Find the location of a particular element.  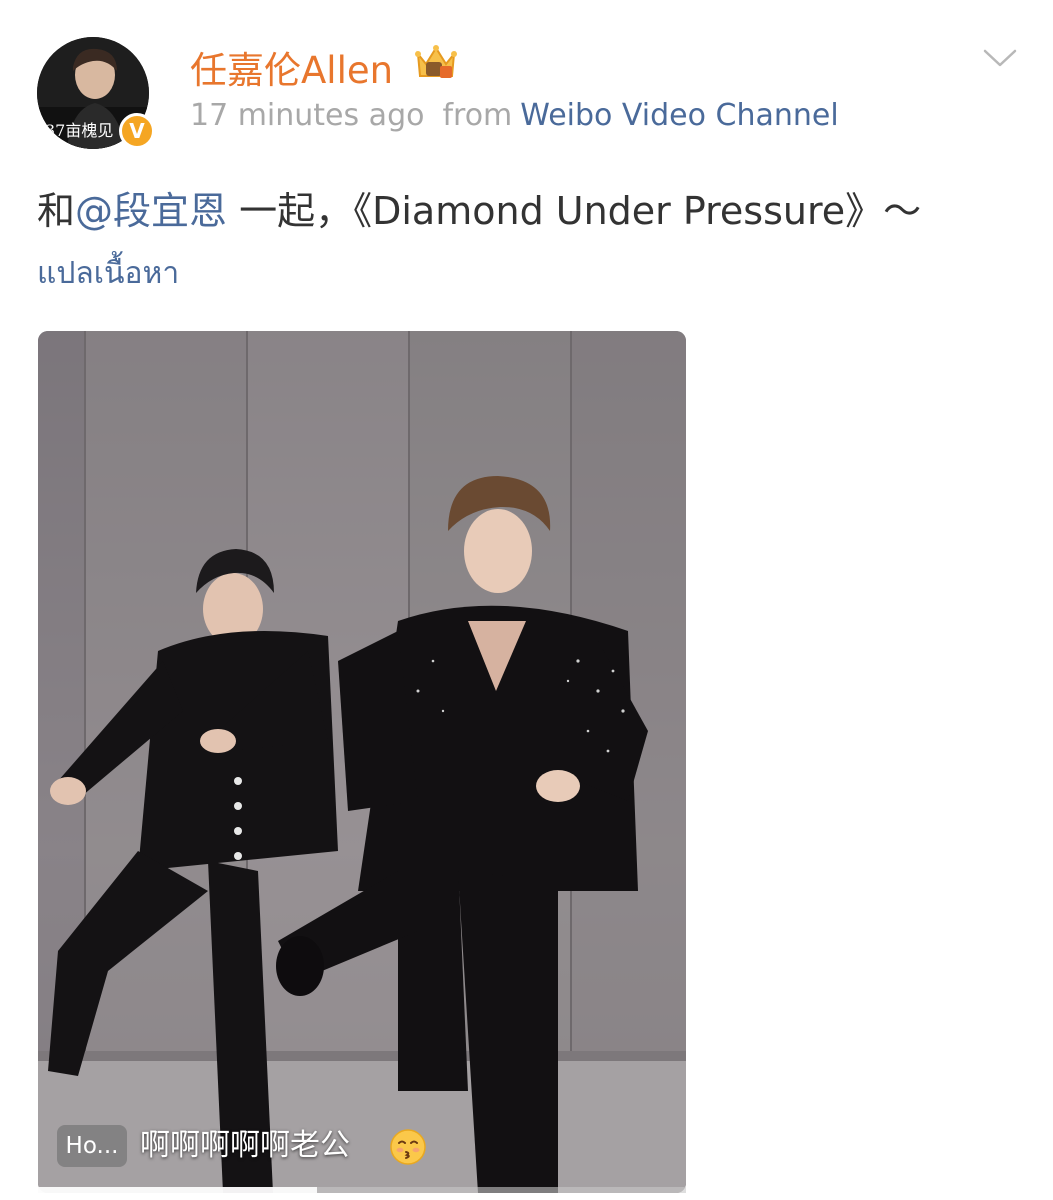

source-link: Weibo Video Channel is located at coordinates (679, 115).